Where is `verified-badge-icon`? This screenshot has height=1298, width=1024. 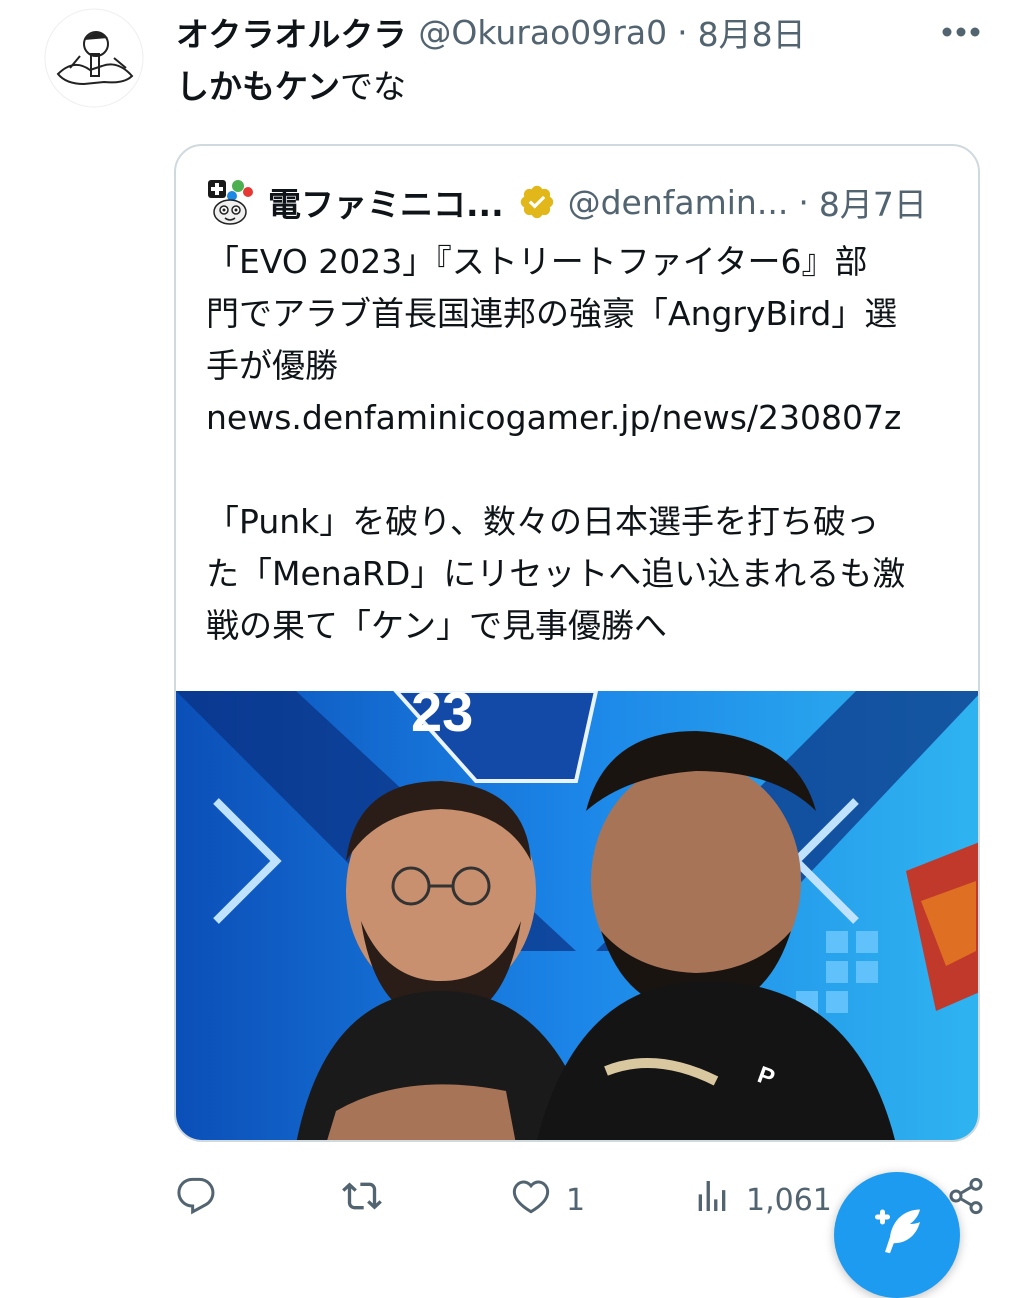 verified-badge-icon is located at coordinates (537, 202).